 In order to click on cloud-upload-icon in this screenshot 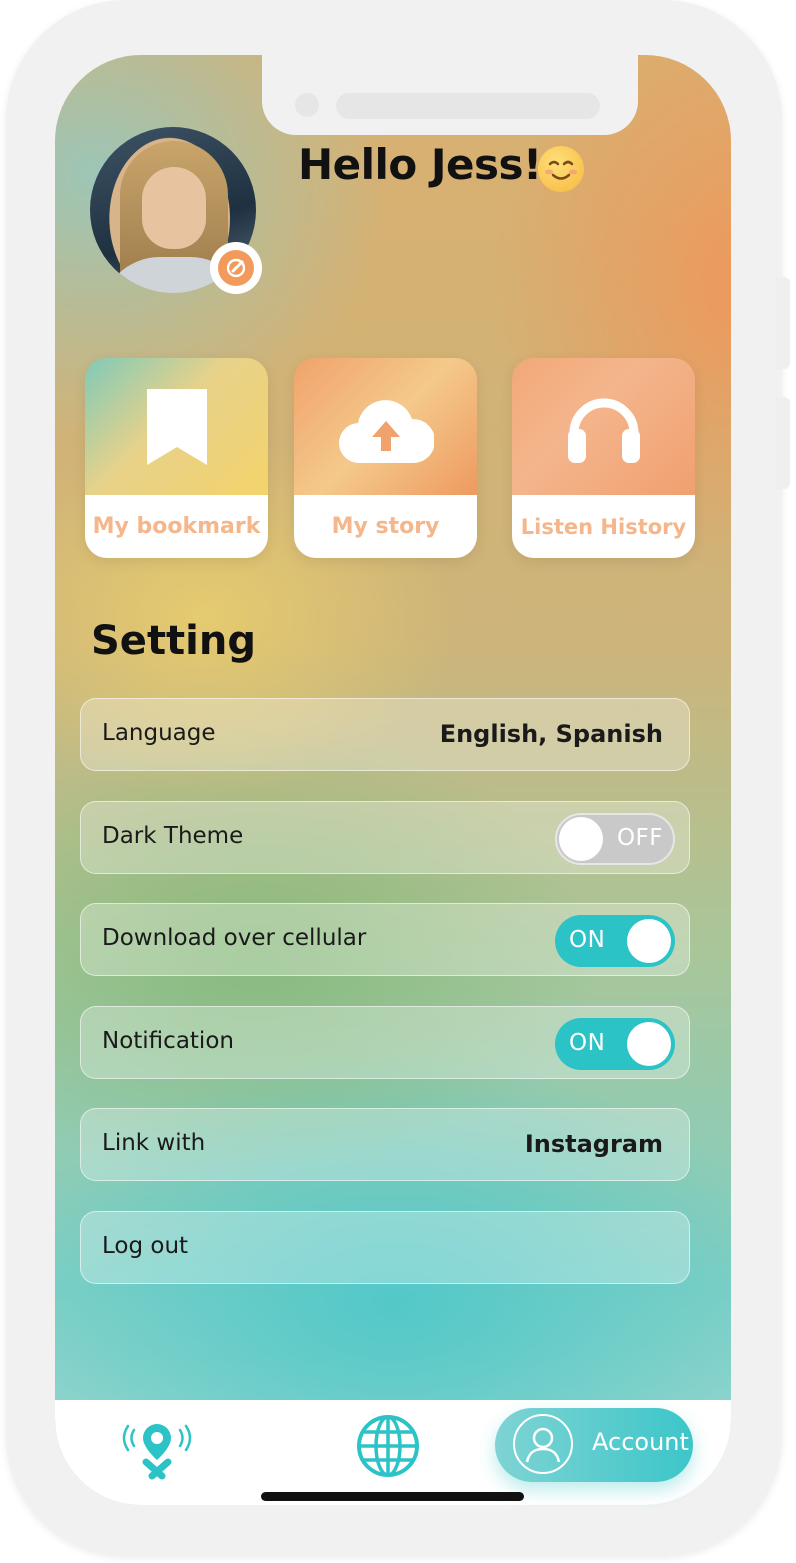, I will do `click(386, 431)`.